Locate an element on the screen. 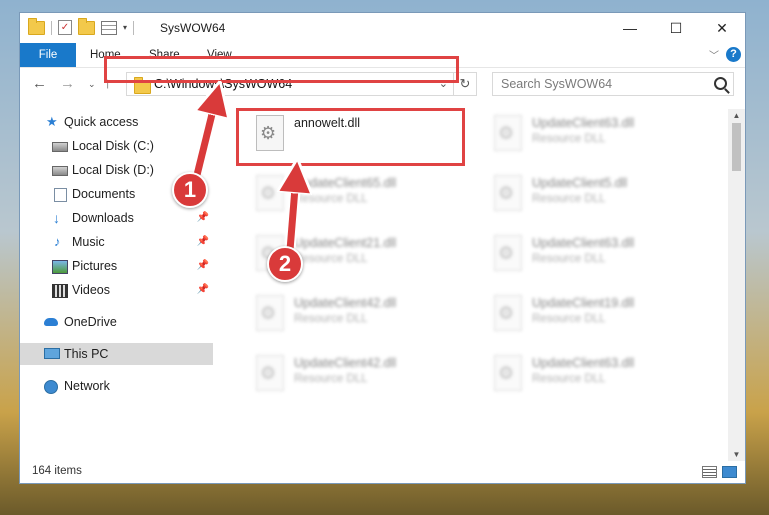 The image size is (769, 515). onedrive-icon is located at coordinates (51, 322).